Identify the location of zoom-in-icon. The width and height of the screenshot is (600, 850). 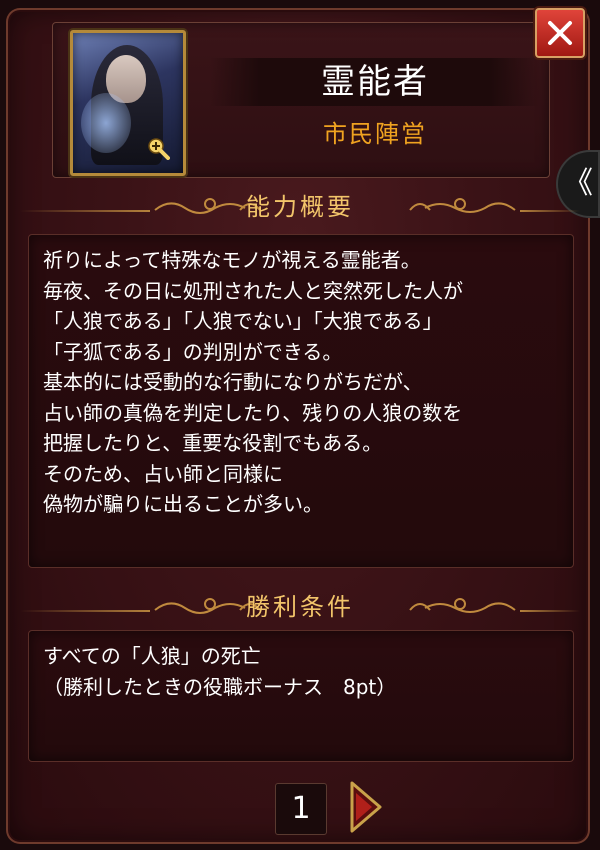
(158, 148).